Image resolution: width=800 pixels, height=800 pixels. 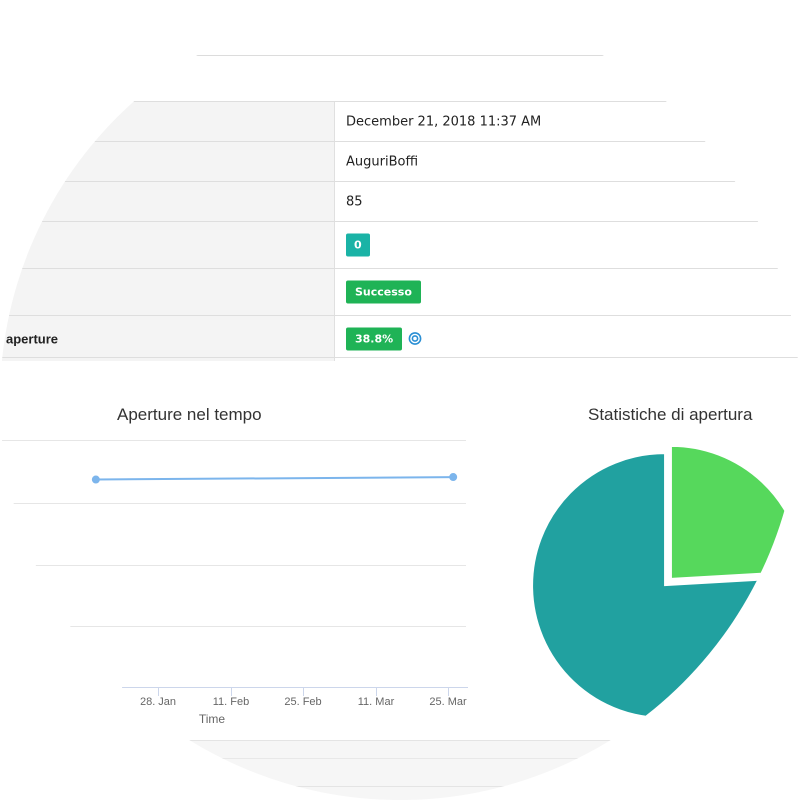 What do you see at coordinates (735, 512) in the screenshot?
I see `pie-slice` at bounding box center [735, 512].